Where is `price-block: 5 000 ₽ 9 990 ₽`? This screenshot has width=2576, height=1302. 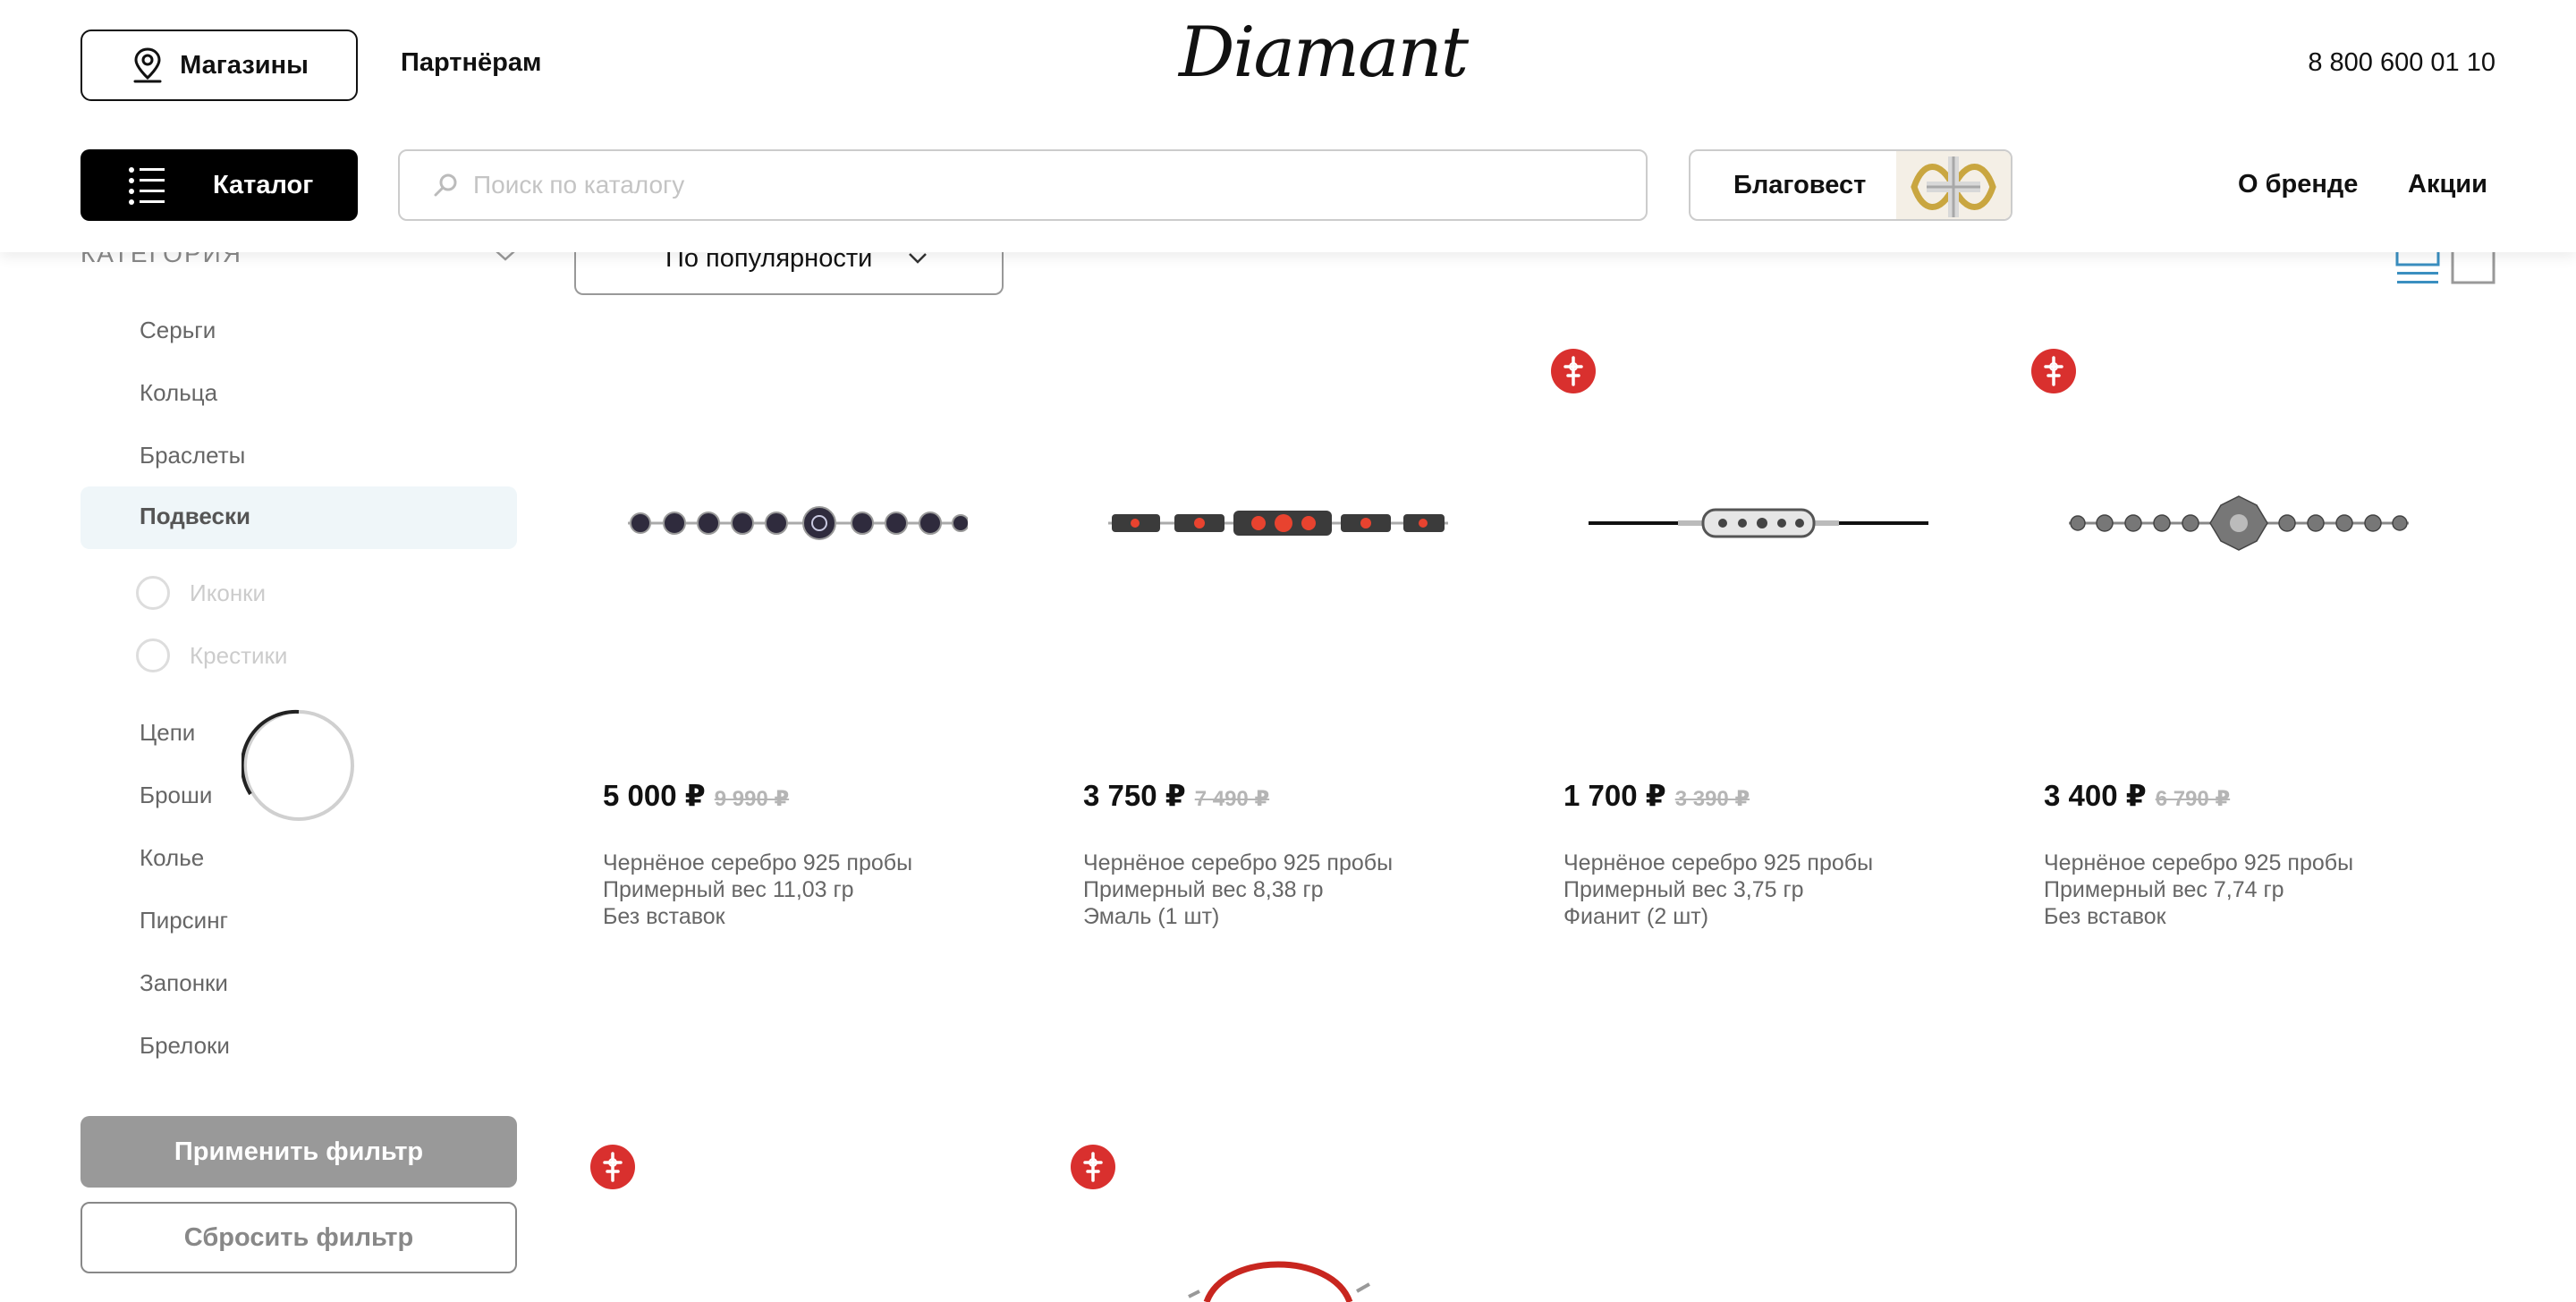 price-block: 5 000 ₽ 9 990 ₽ is located at coordinates (696, 795).